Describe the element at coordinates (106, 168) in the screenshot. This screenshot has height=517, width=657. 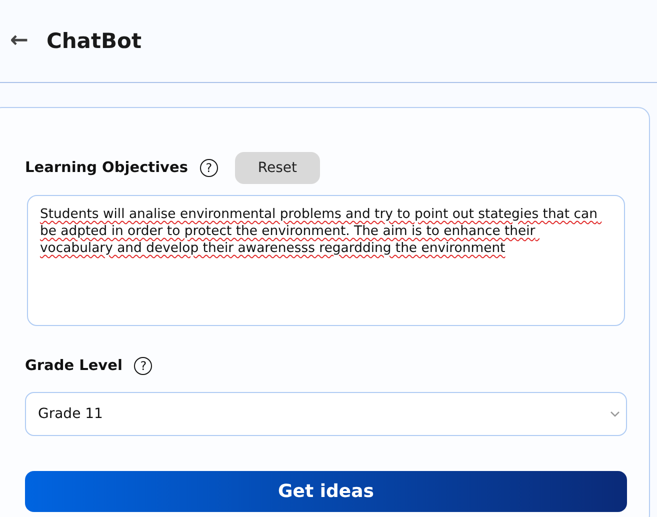
I see `field-label: Learning Objectives` at that location.